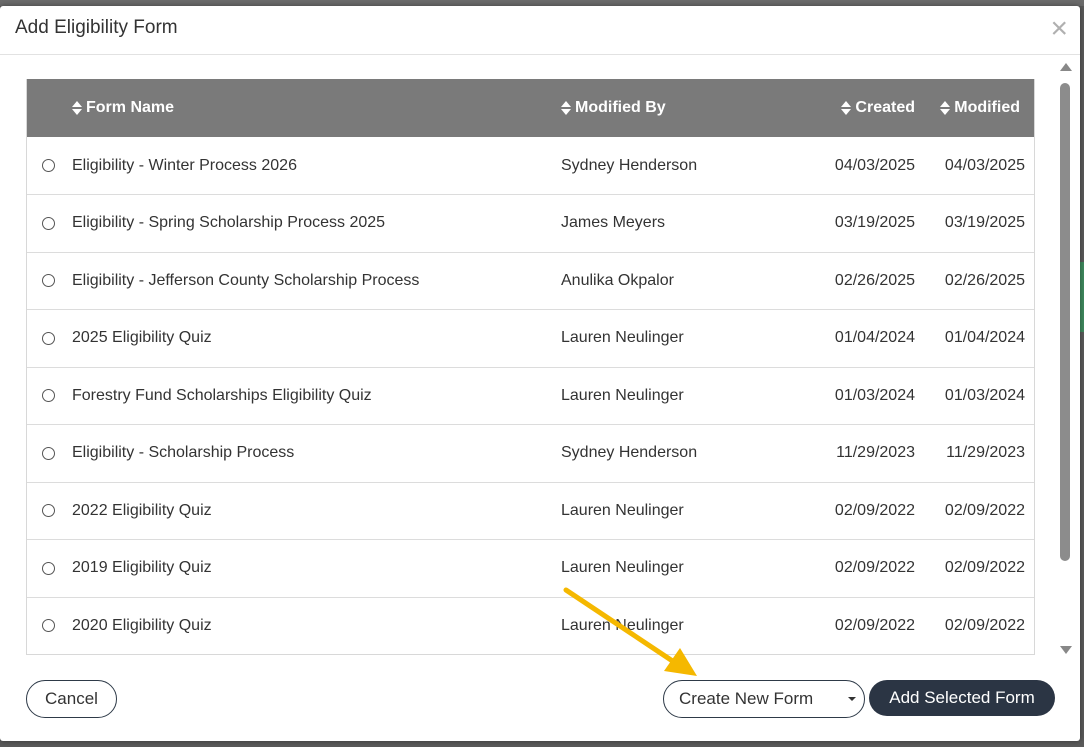 This screenshot has height=747, width=1084. I want to click on create-new-form-dropdown-button: Create New Form, so click(764, 699).